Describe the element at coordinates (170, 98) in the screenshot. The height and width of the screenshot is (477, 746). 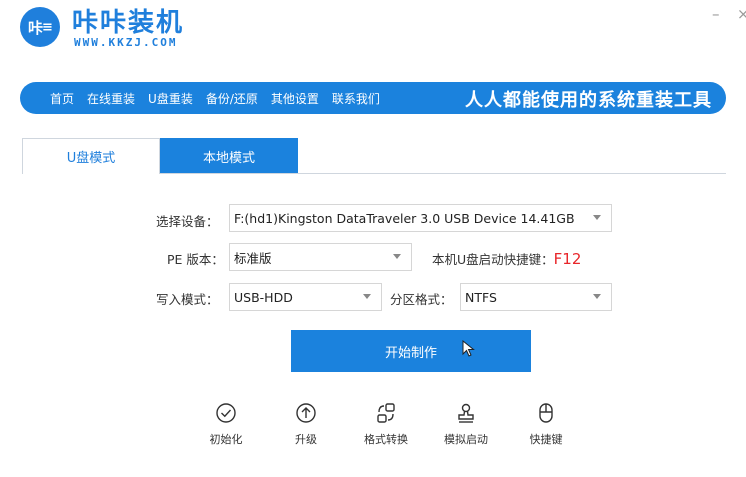
I see `nav-item-usb-reinstall: U盘重装` at that location.